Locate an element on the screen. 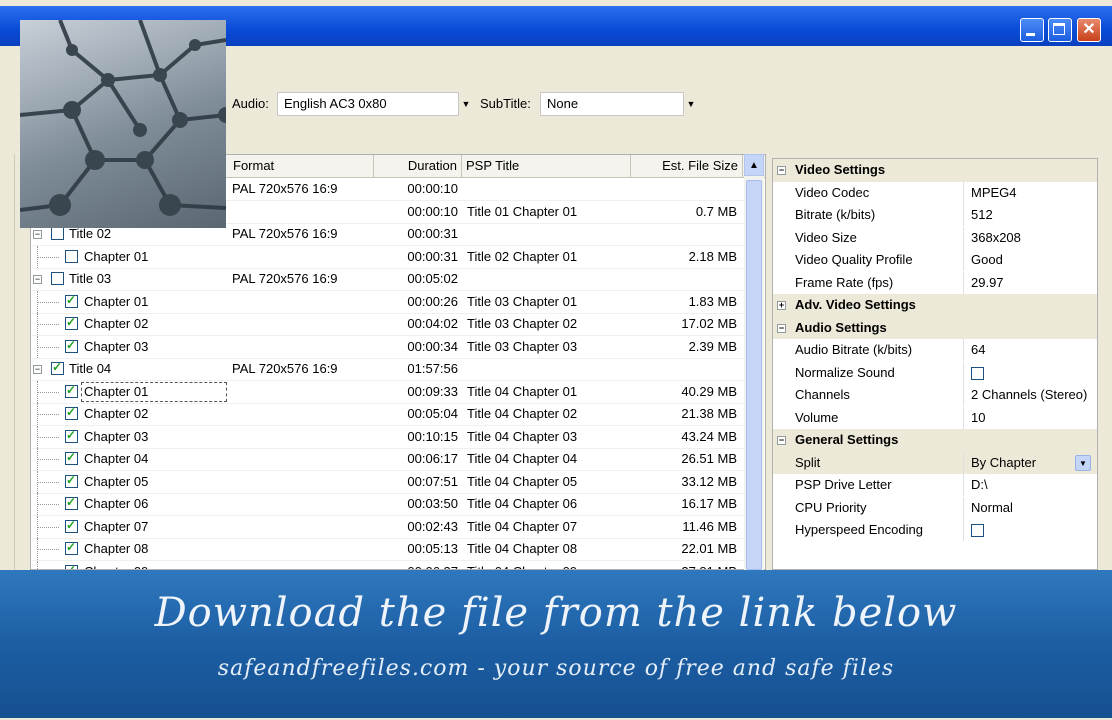 Image resolution: width=1112 pixels, height=720 pixels. row-duration: 00:02:43 is located at coordinates (432, 526).